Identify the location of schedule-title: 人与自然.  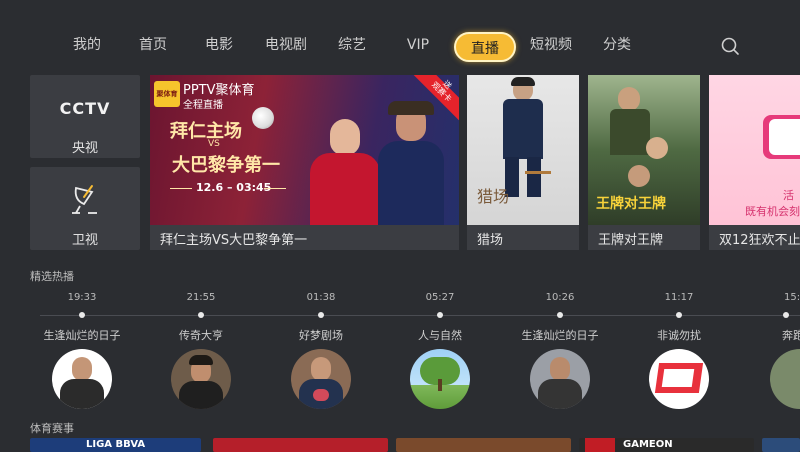
(440, 335).